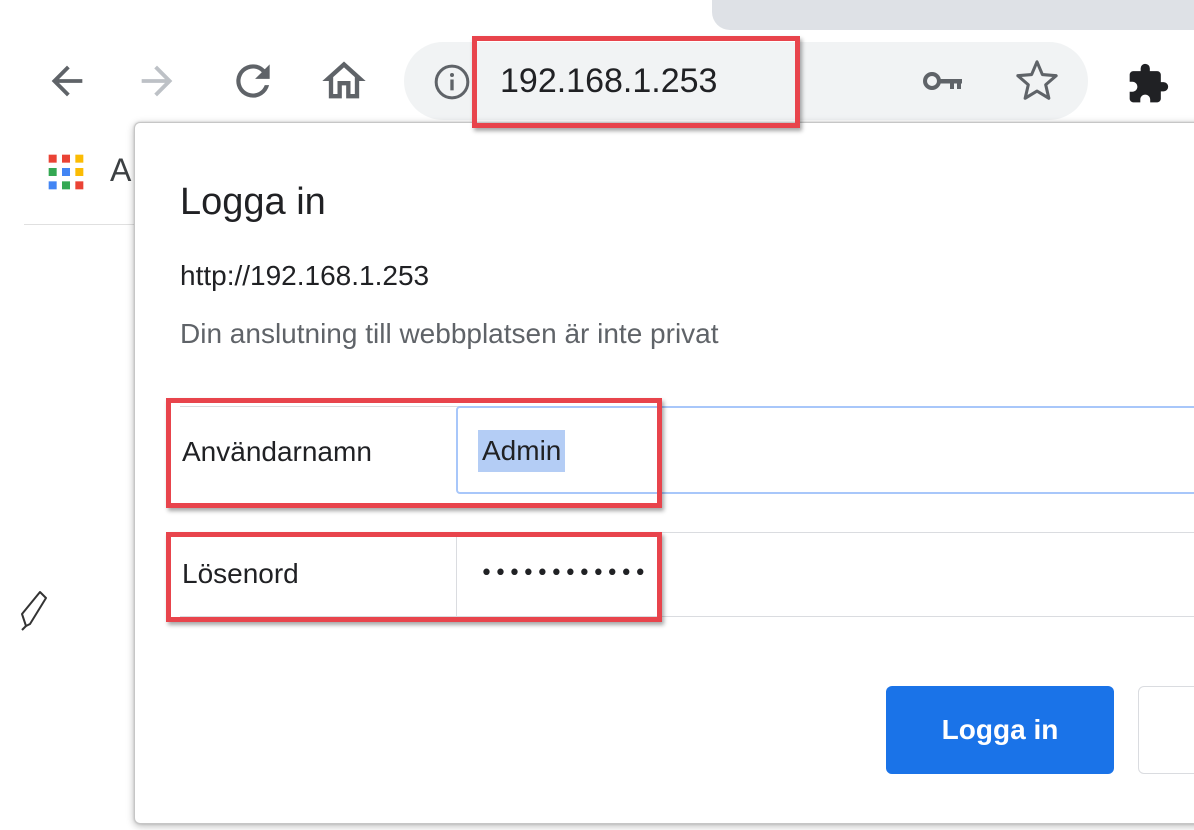 The image size is (1194, 830). What do you see at coordinates (564, 574) in the screenshot?
I see `password-value: ••••••••••••` at bounding box center [564, 574].